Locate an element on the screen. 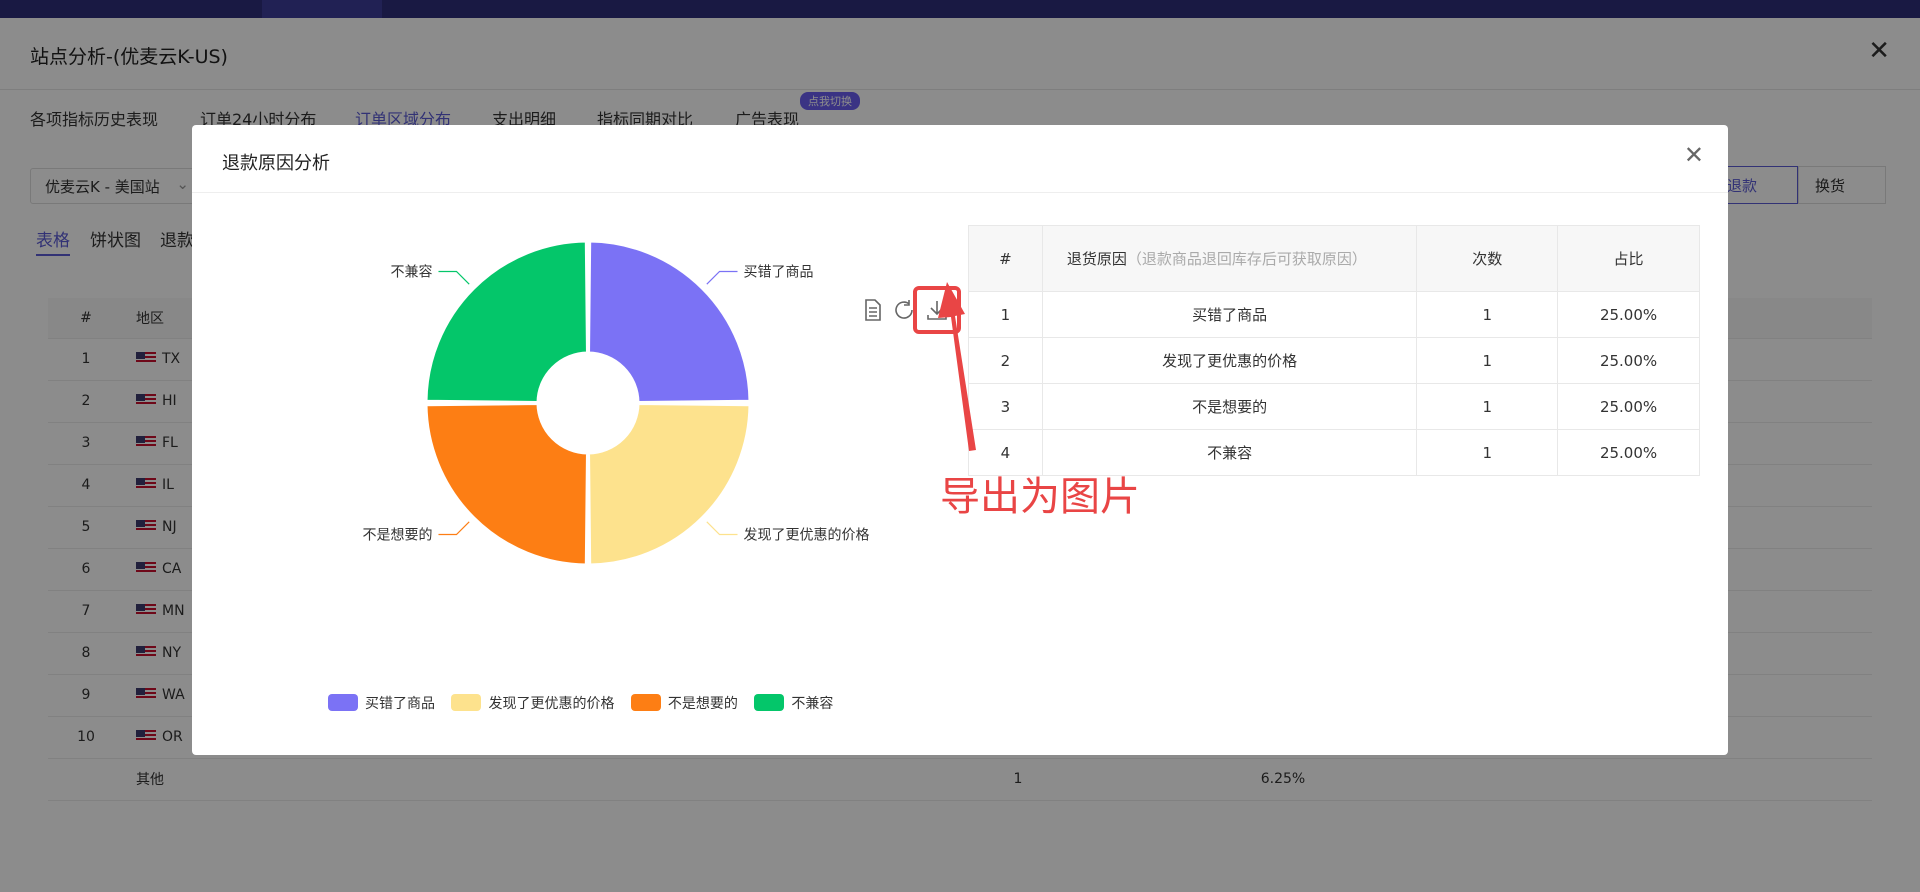 This screenshot has height=892, width=1920. pie-label: 买错了商品 is located at coordinates (779, 272).